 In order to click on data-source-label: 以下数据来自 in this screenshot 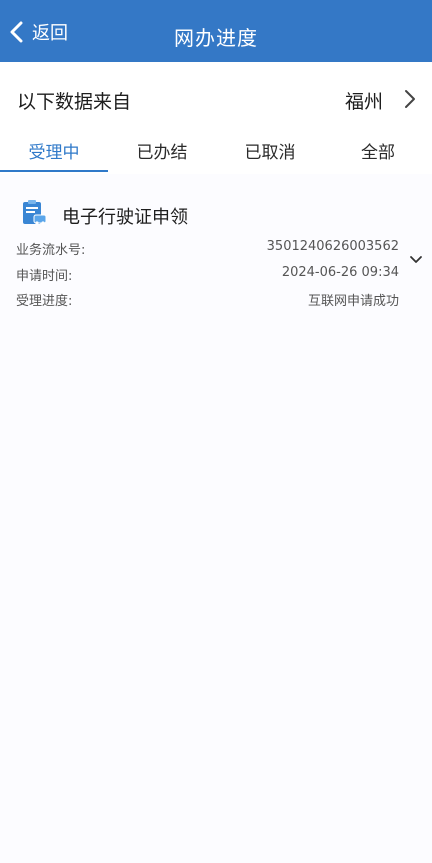, I will do `click(74, 102)`.